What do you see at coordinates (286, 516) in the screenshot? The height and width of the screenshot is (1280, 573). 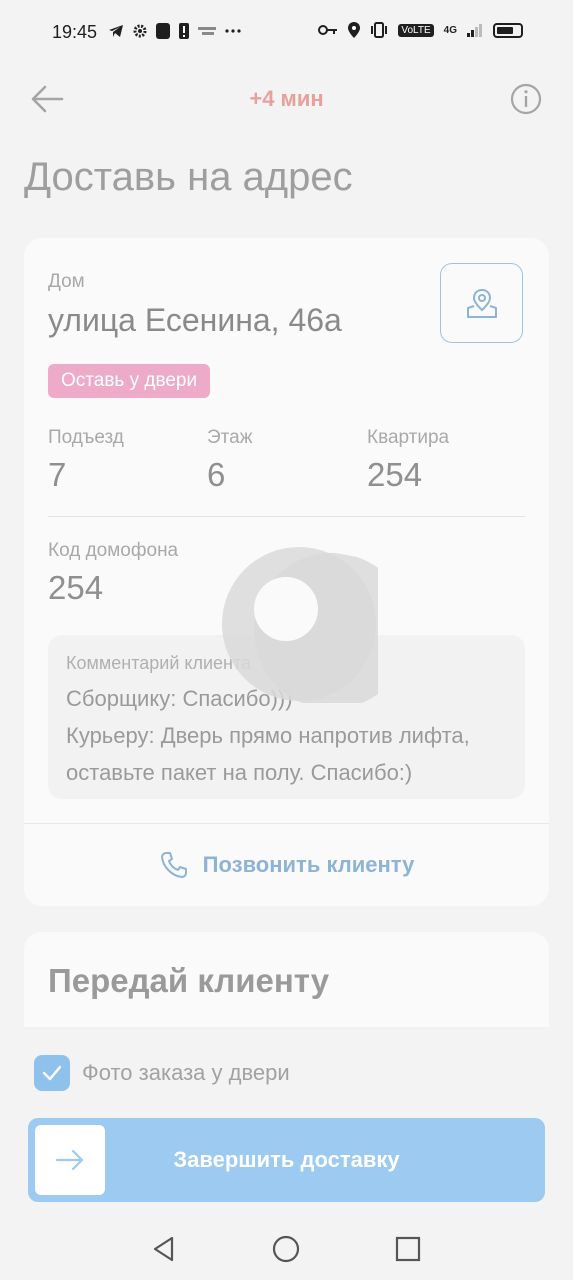 I see `divider` at bounding box center [286, 516].